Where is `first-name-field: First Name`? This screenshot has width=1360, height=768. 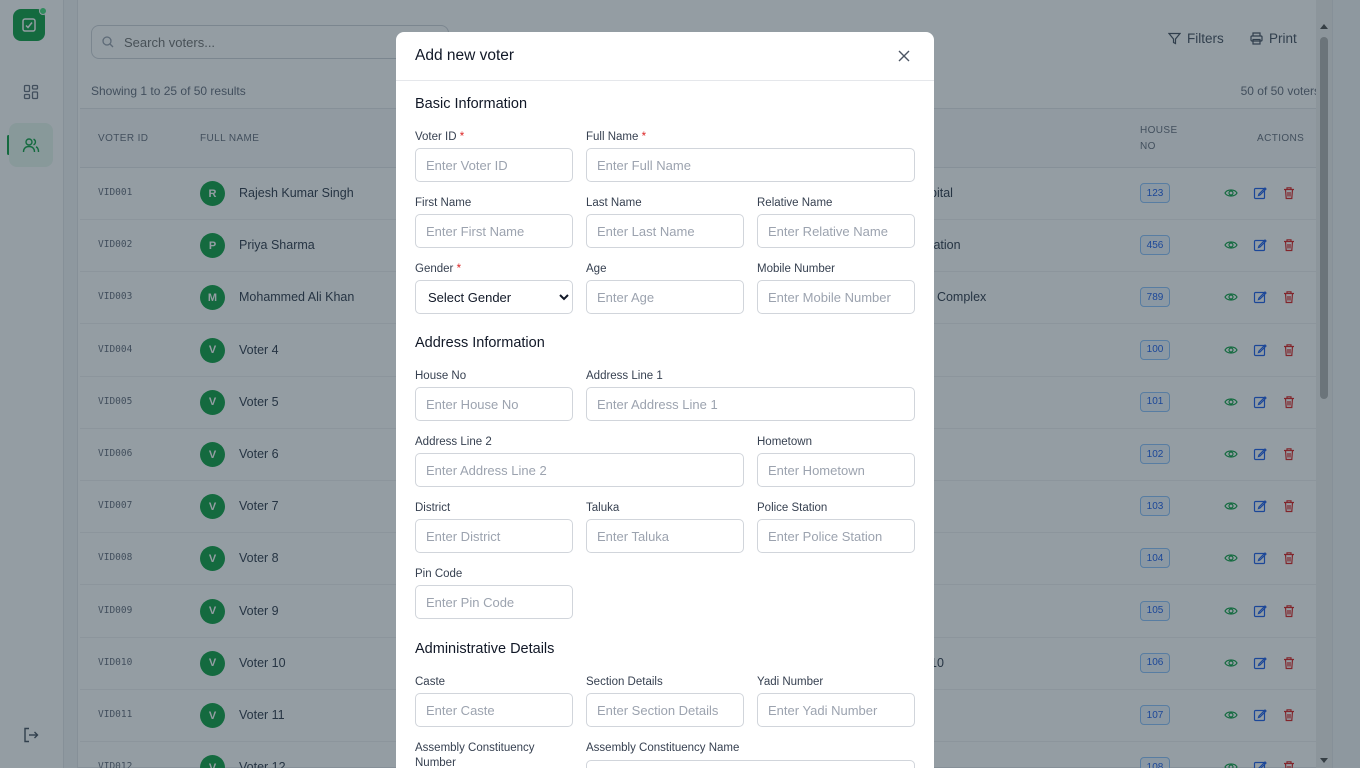 first-name-field: First Name is located at coordinates (494, 222).